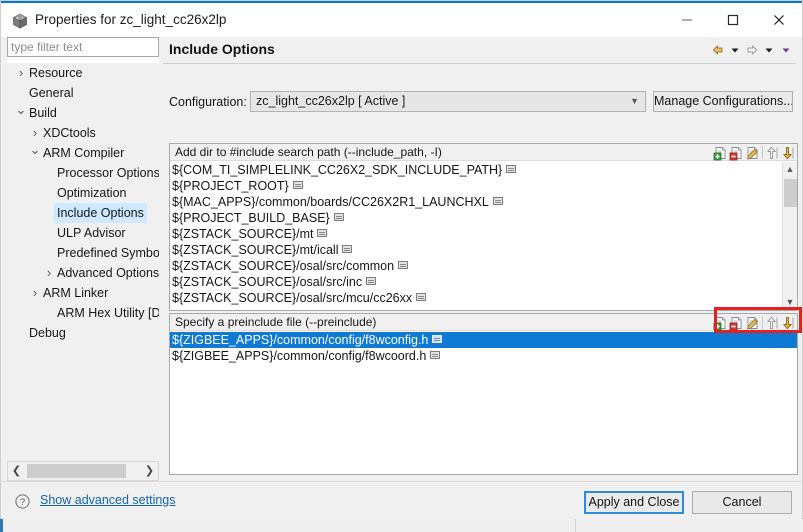  Describe the element at coordinates (83, 153) in the screenshot. I see `sidebar-item-arm-compiler: ⌄ ARM Compiler` at that location.